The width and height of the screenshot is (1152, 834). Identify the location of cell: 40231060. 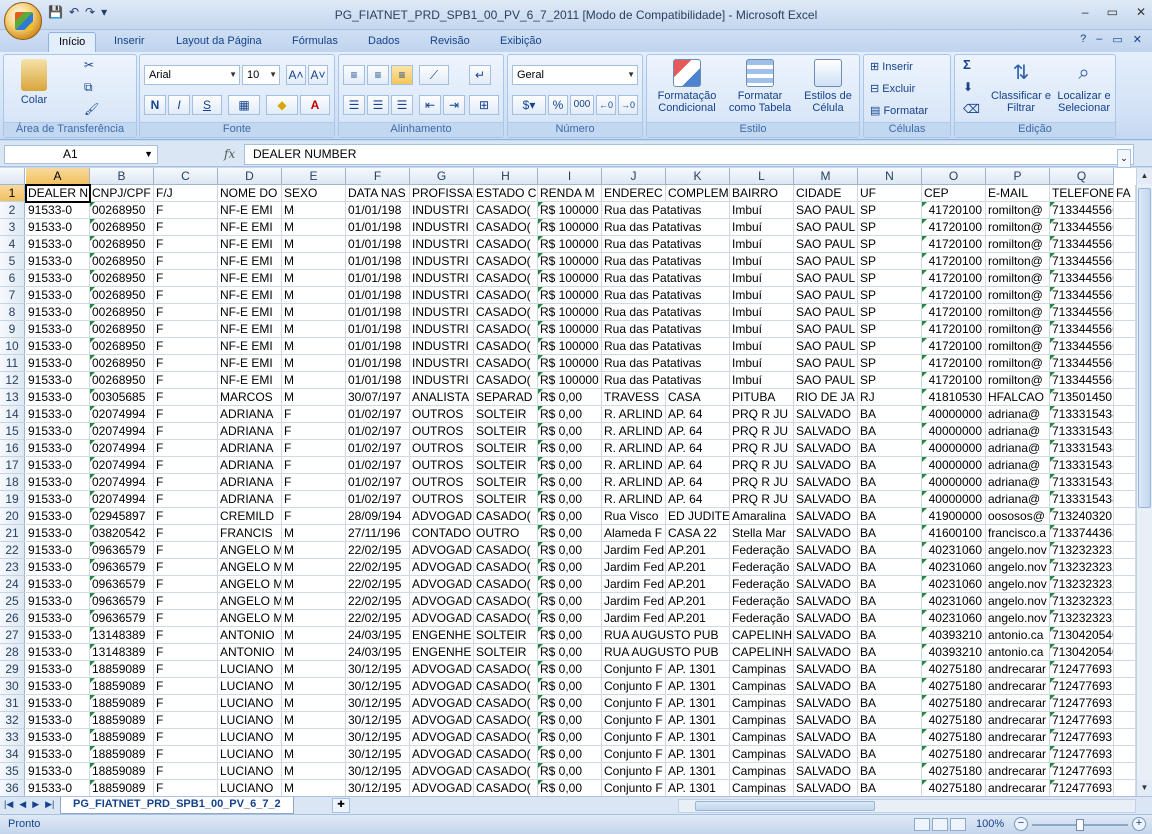
(954, 584).